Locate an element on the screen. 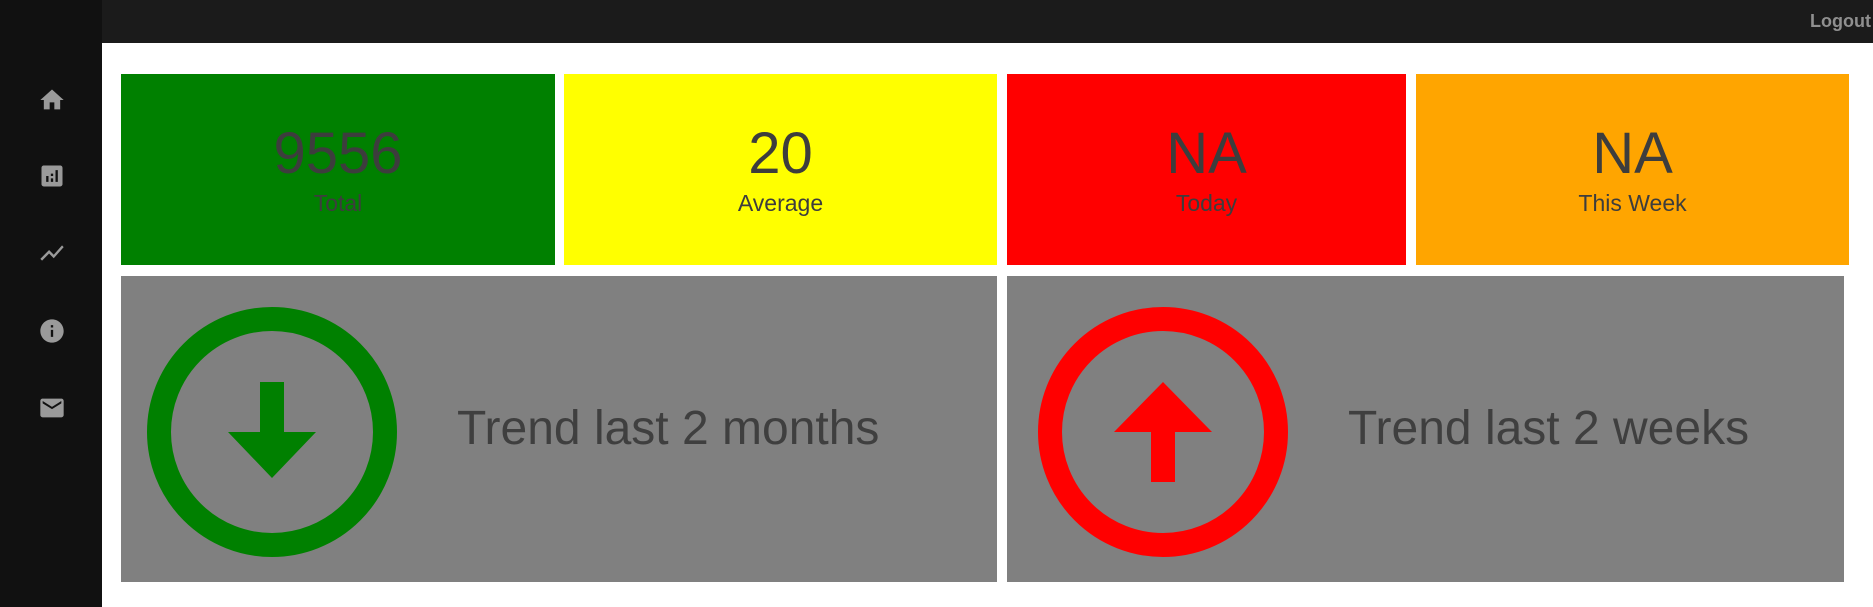 Image resolution: width=1873 pixels, height=607 pixels. stat-label: Total is located at coordinates (338, 202).